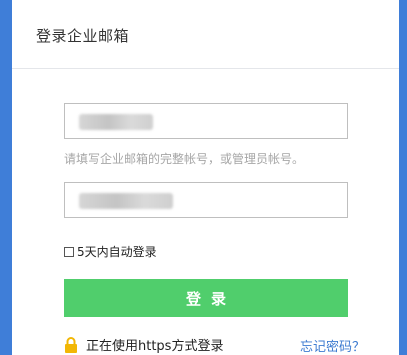 The height and width of the screenshot is (355, 407). What do you see at coordinates (206, 298) in the screenshot?
I see `login-button: 登录` at bounding box center [206, 298].